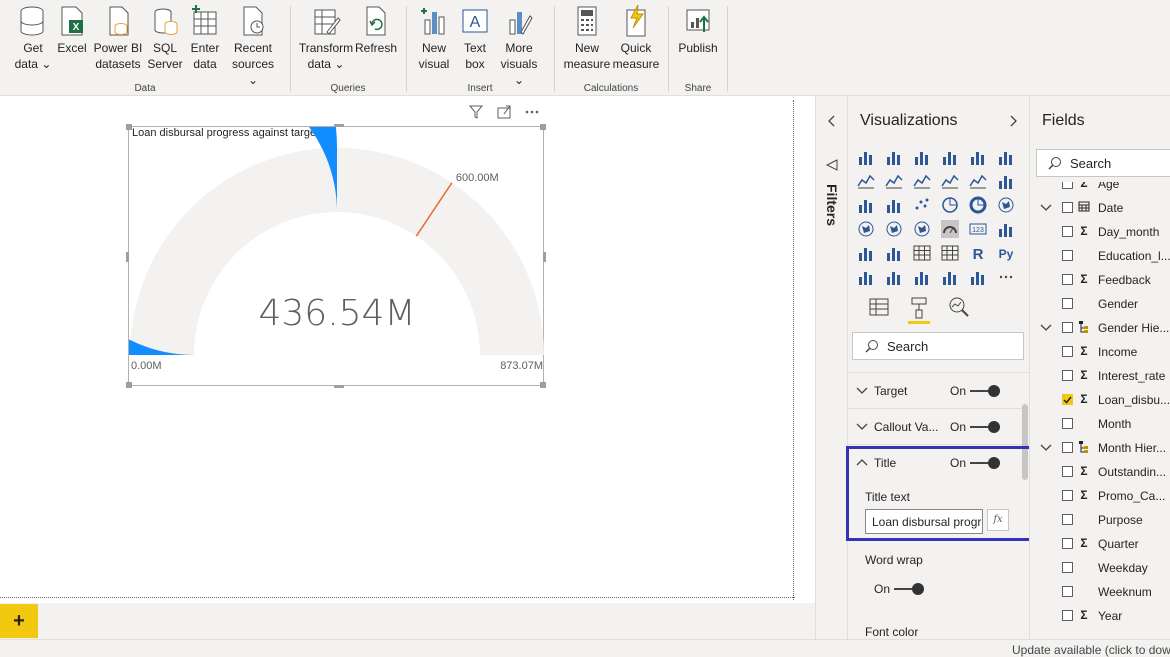 The image size is (1170, 657). Describe the element at coordinates (923, 254) in the screenshot. I see `table-icon` at that location.